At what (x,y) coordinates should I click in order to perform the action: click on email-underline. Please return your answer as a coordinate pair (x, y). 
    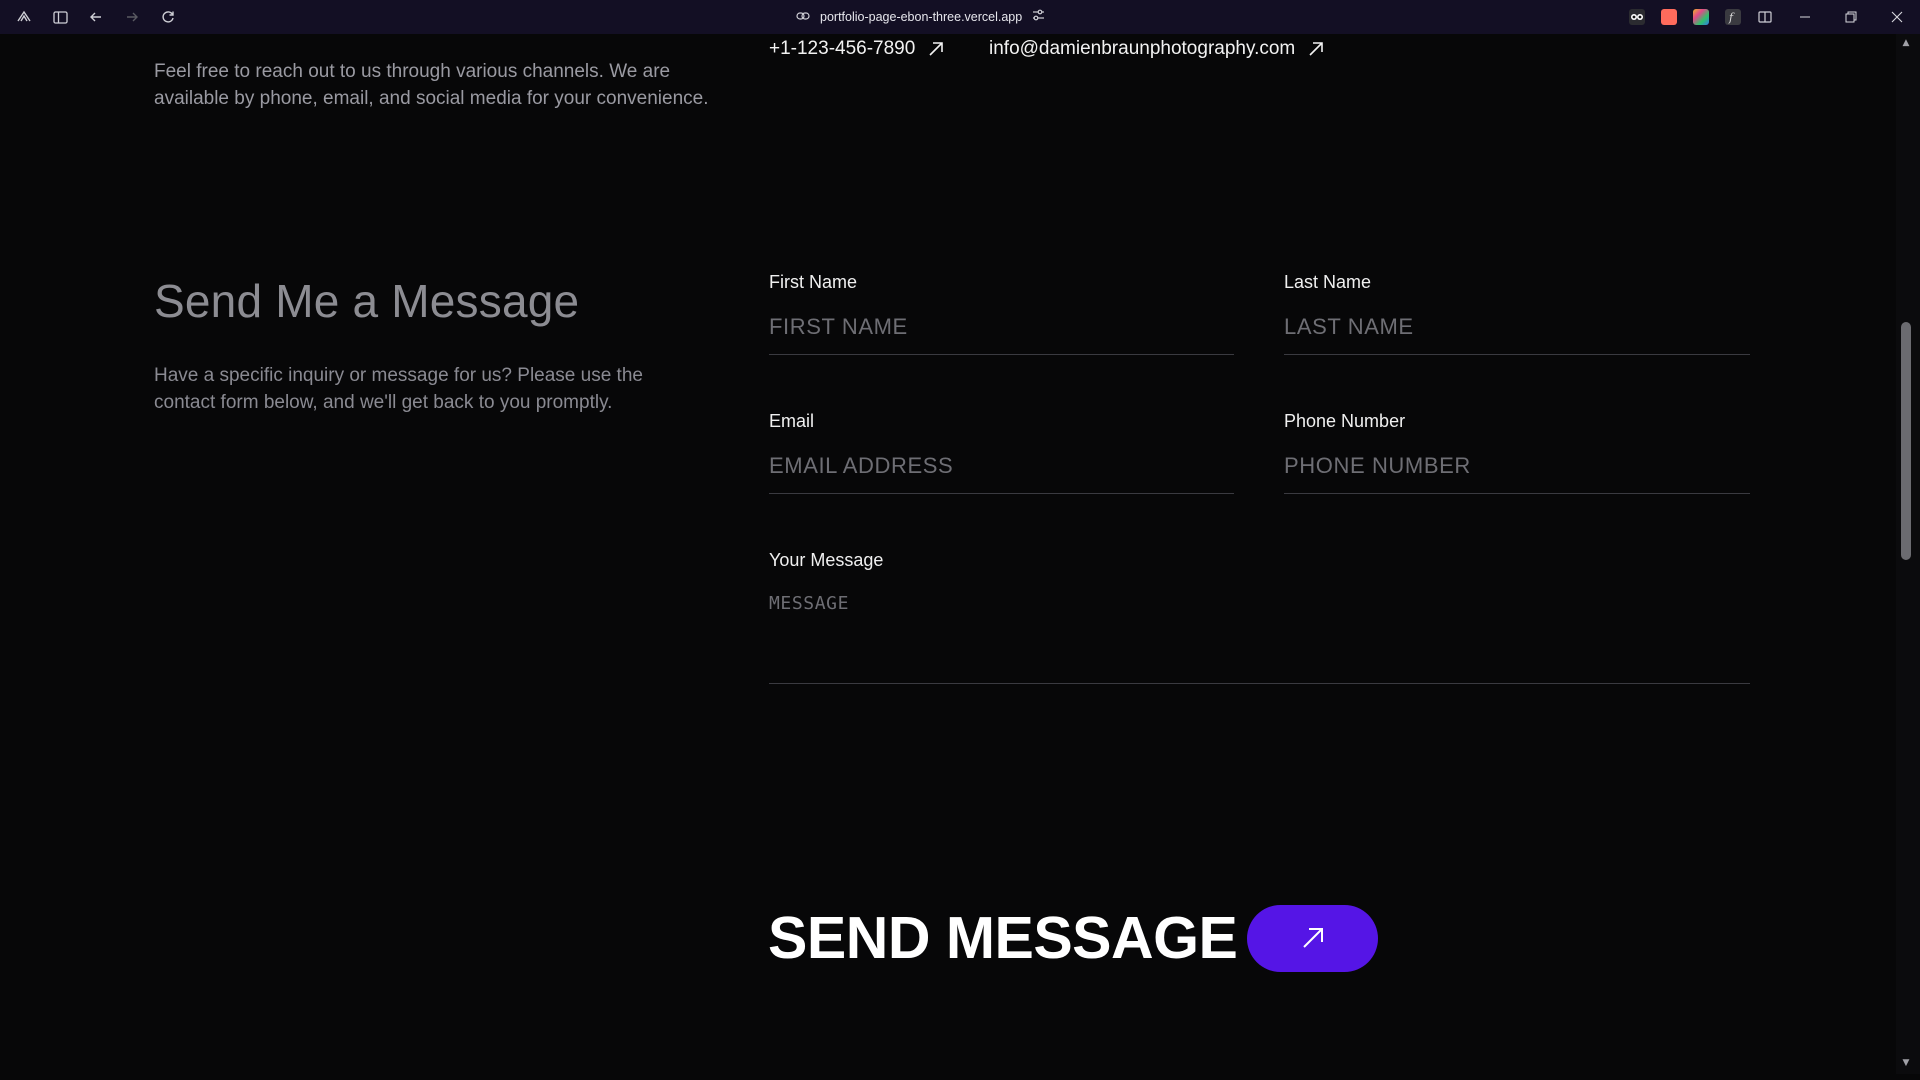
    Looking at the image, I should click on (1001, 473).